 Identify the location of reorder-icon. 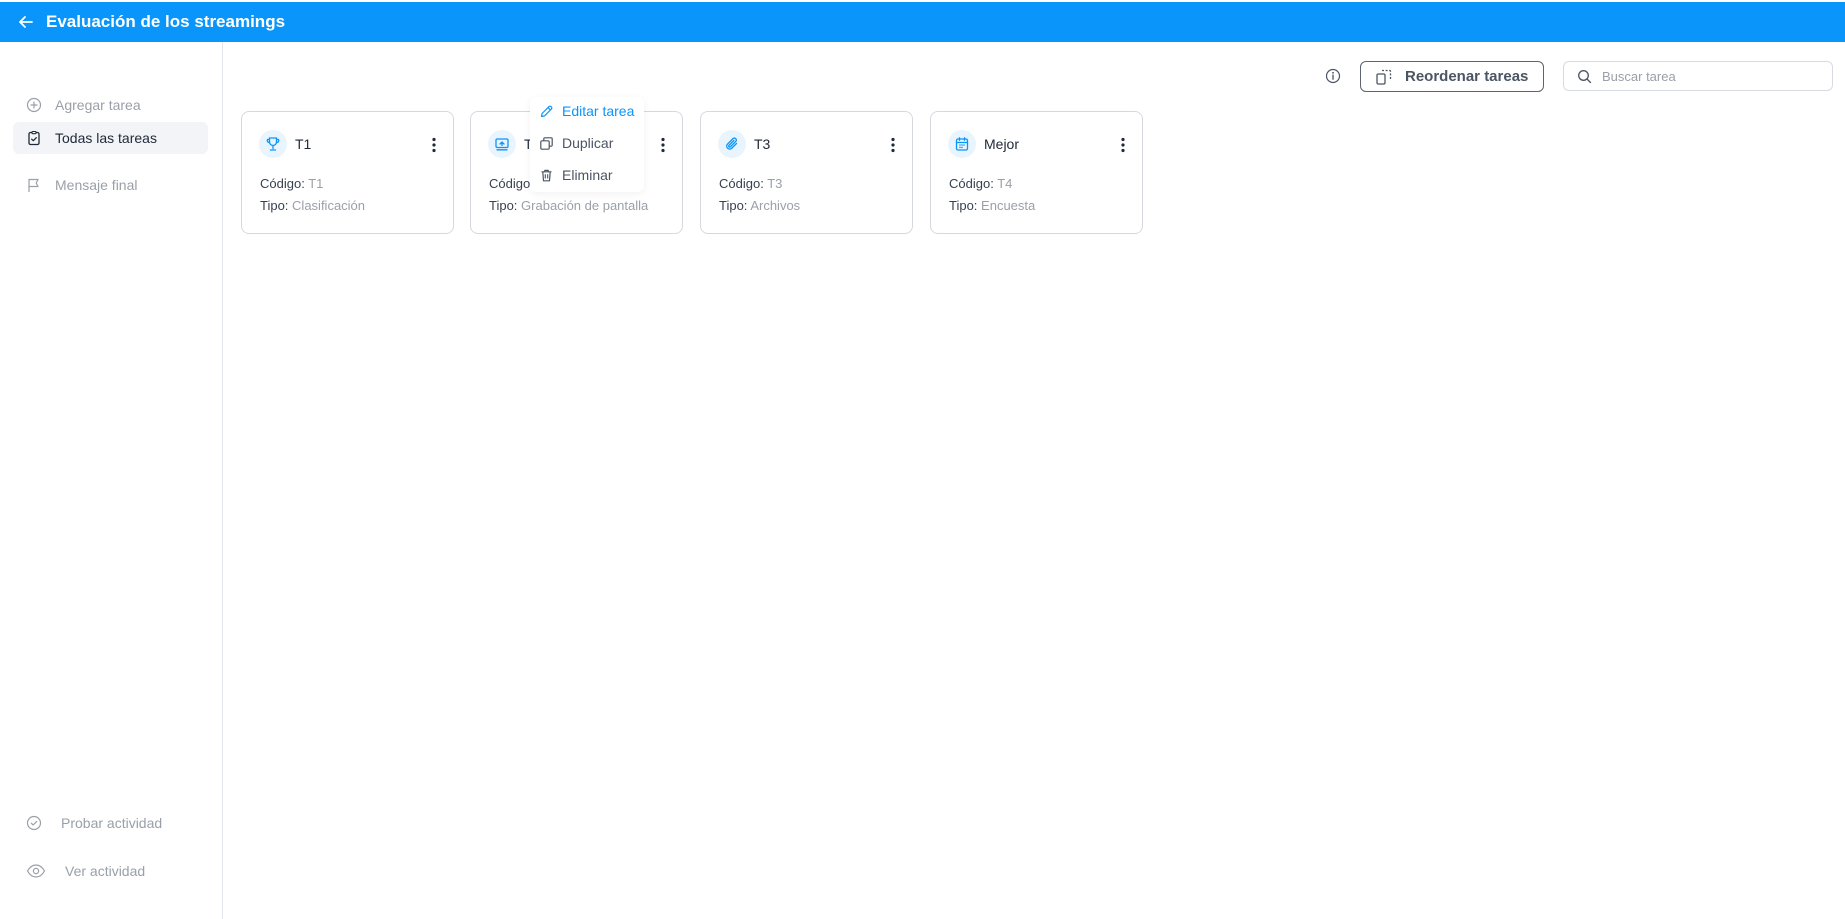
(1384, 77).